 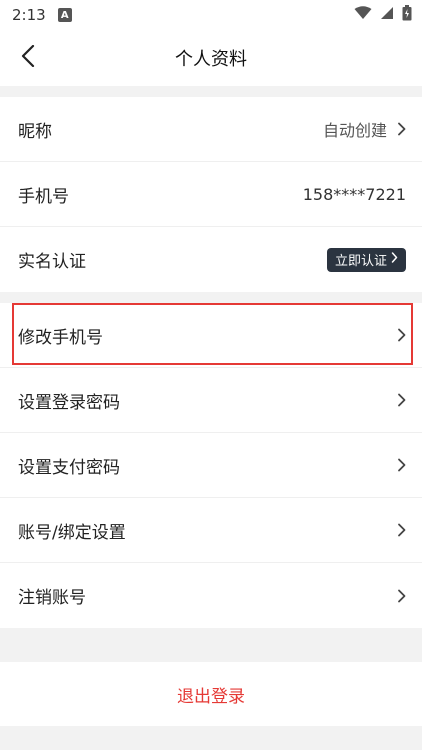 What do you see at coordinates (35, 131) in the screenshot?
I see `nickname-label: 昵称` at bounding box center [35, 131].